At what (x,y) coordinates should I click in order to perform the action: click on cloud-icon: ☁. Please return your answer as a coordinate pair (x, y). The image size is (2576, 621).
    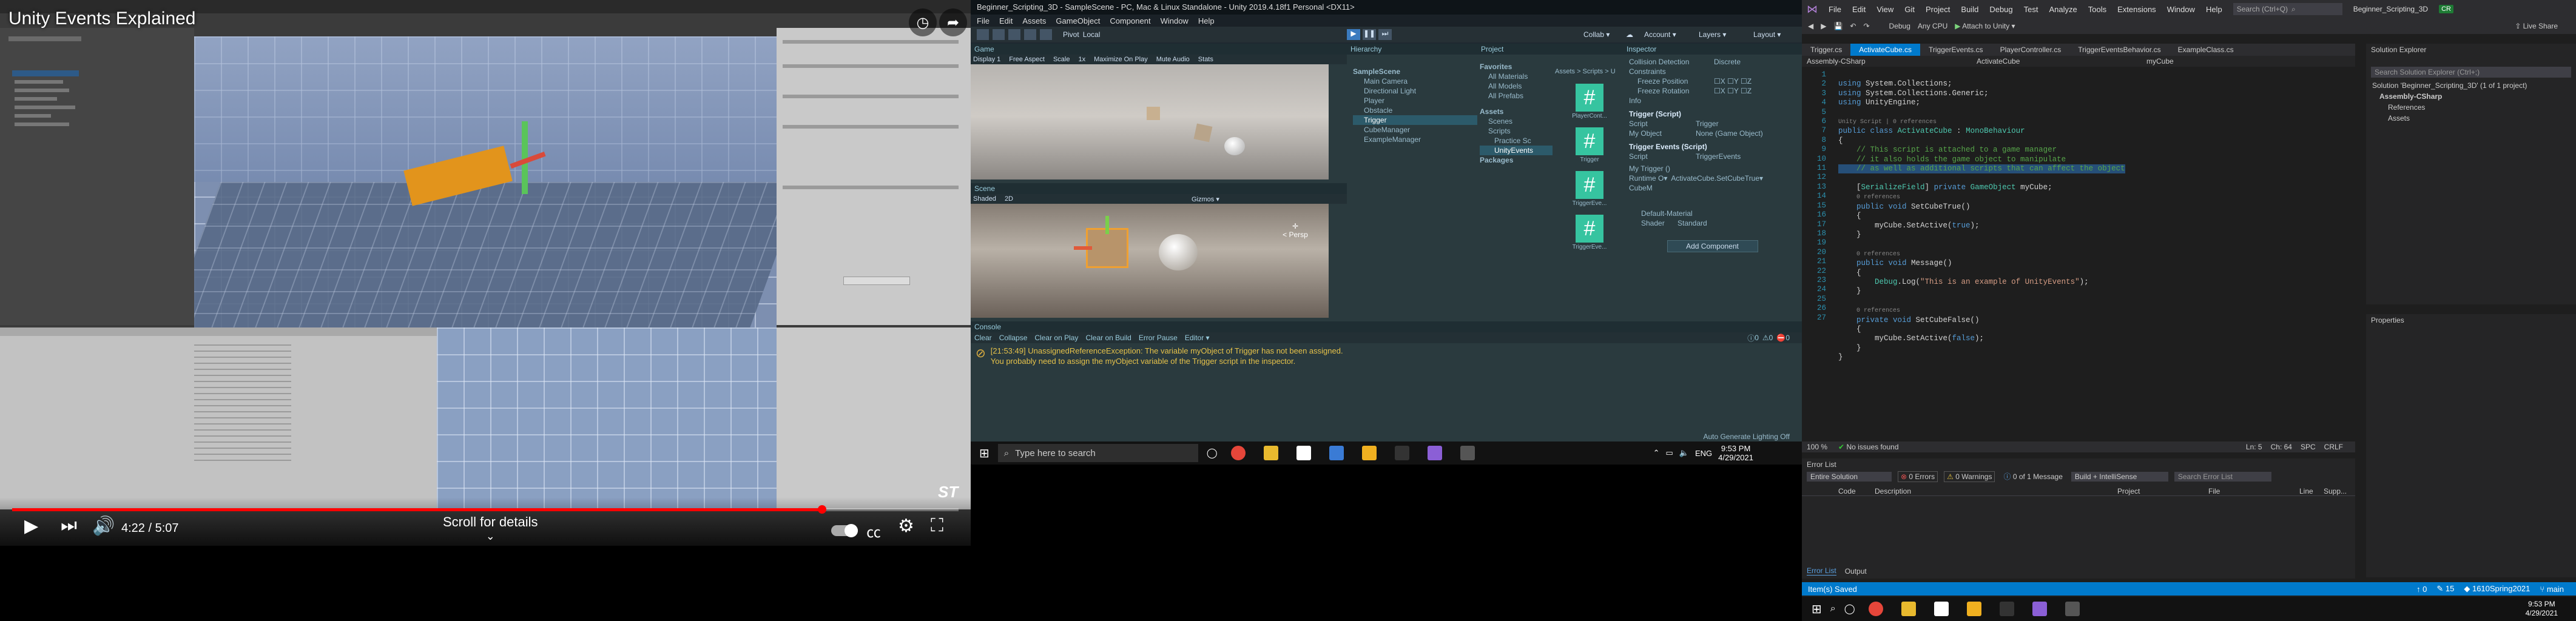
    Looking at the image, I should click on (1630, 34).